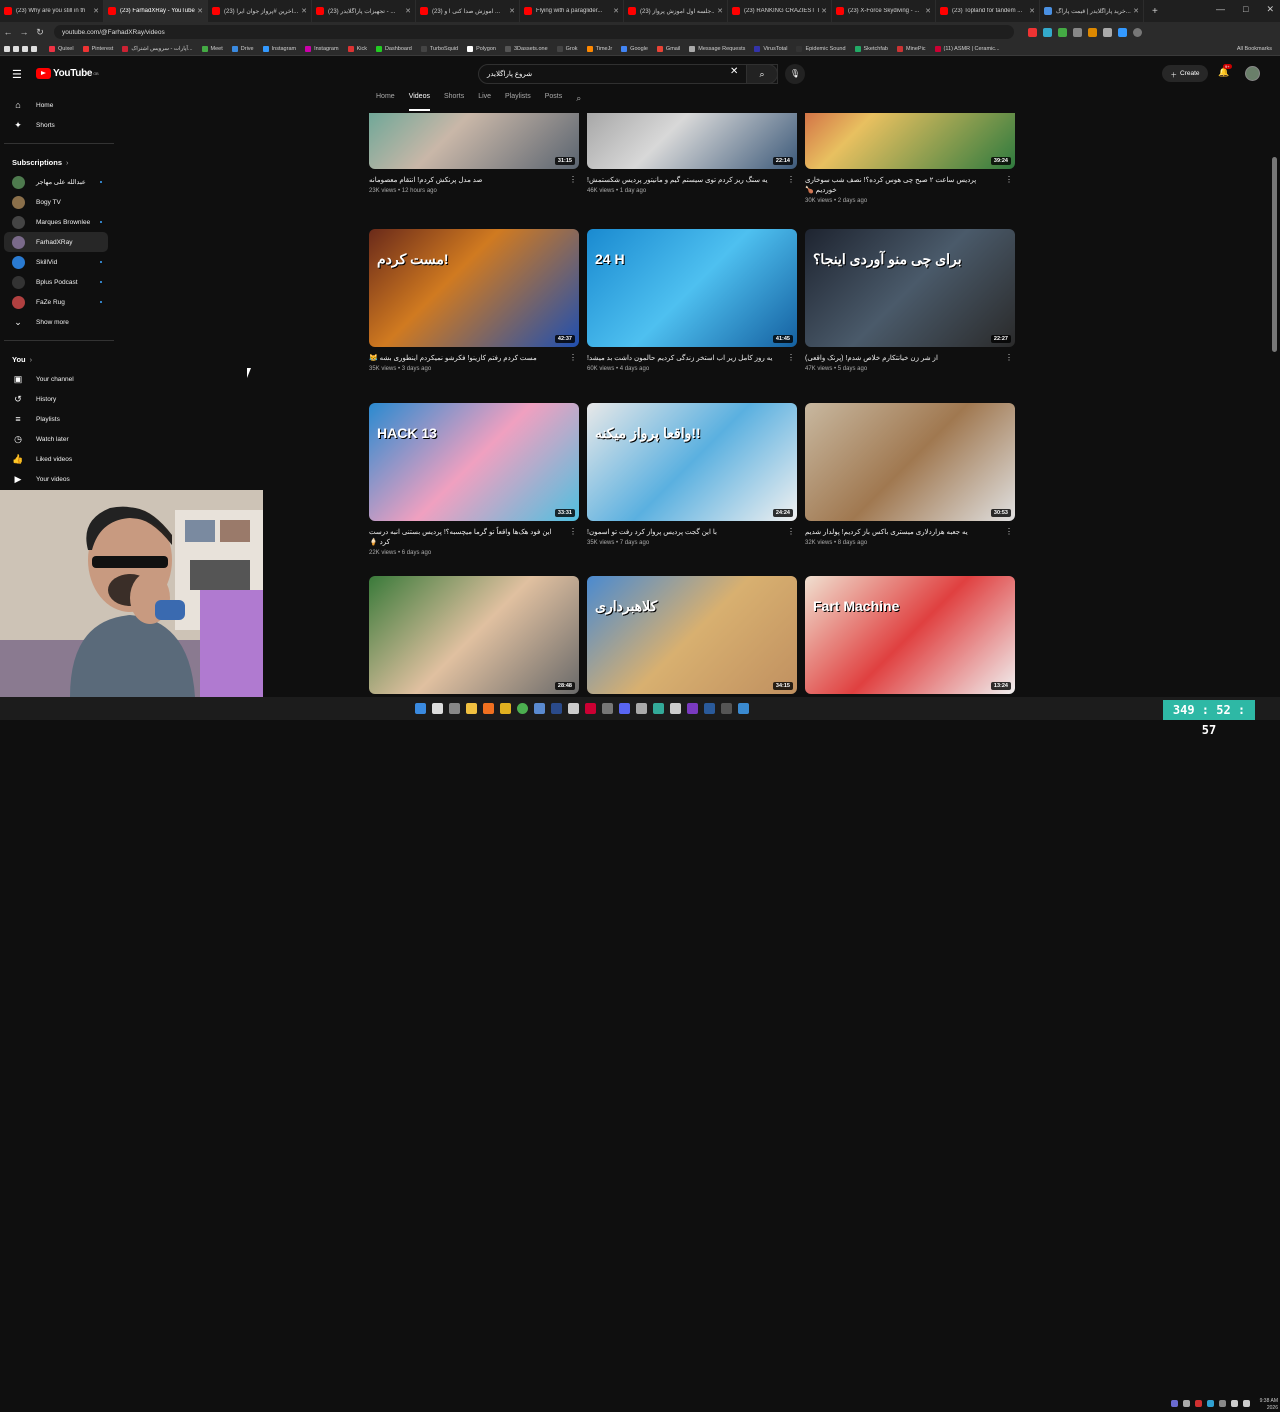 Image resolution: width=1280 pixels, height=1412 pixels. I want to click on bookmark-item: Instagram, so click(279, 48).